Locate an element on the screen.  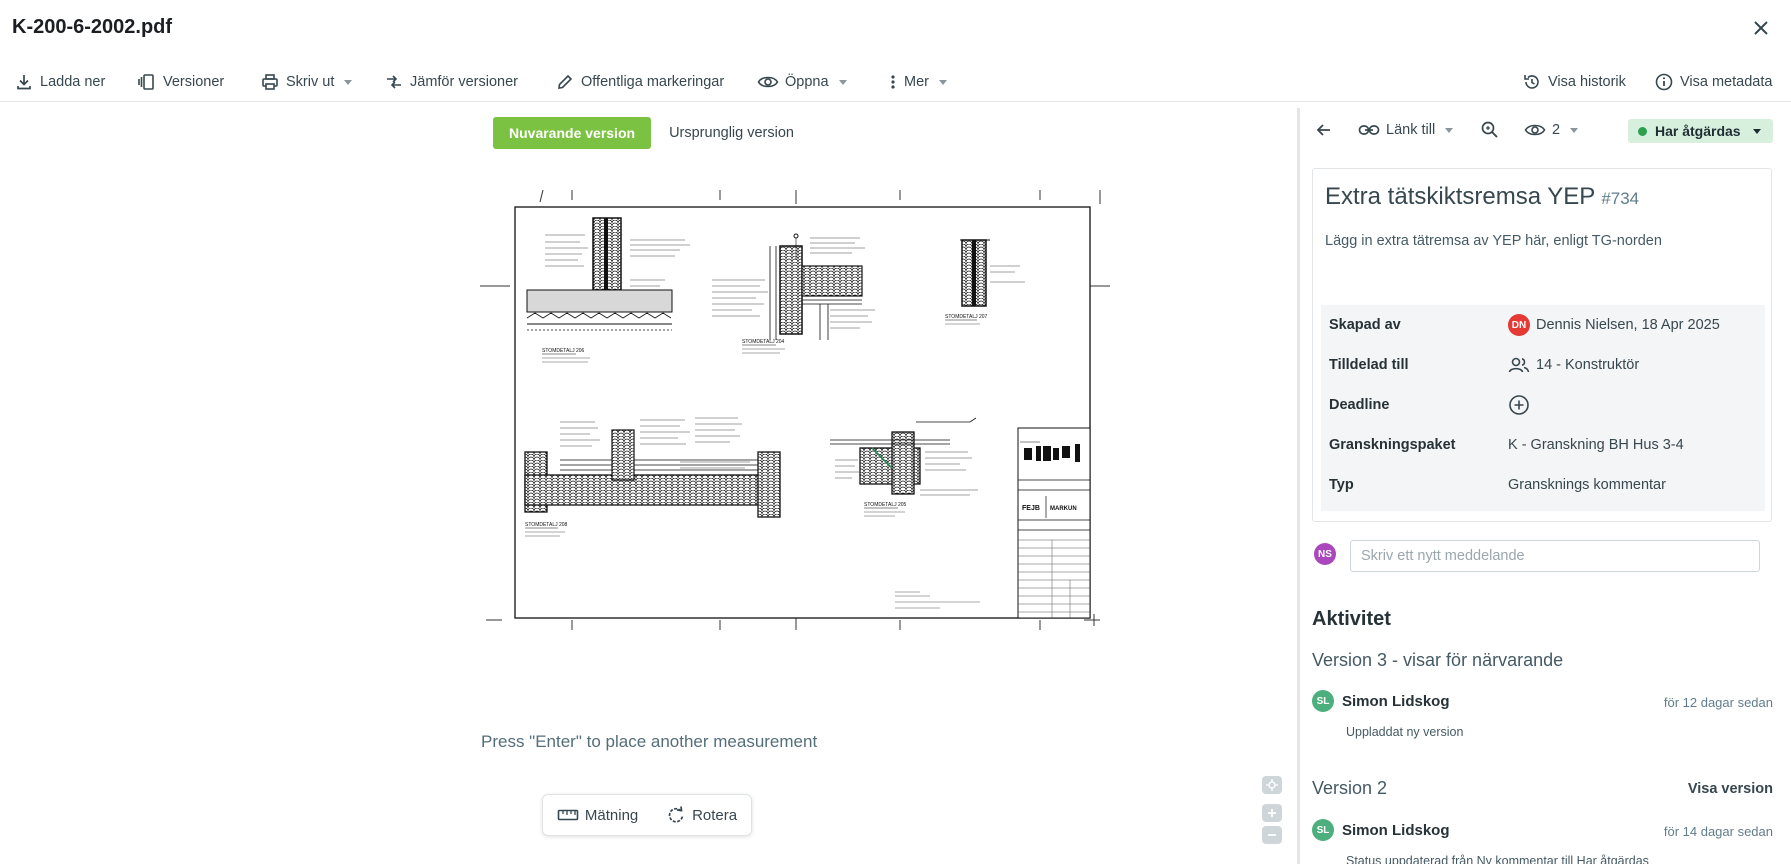
document-title: K-200-6-2002.pdf is located at coordinates (92, 27).